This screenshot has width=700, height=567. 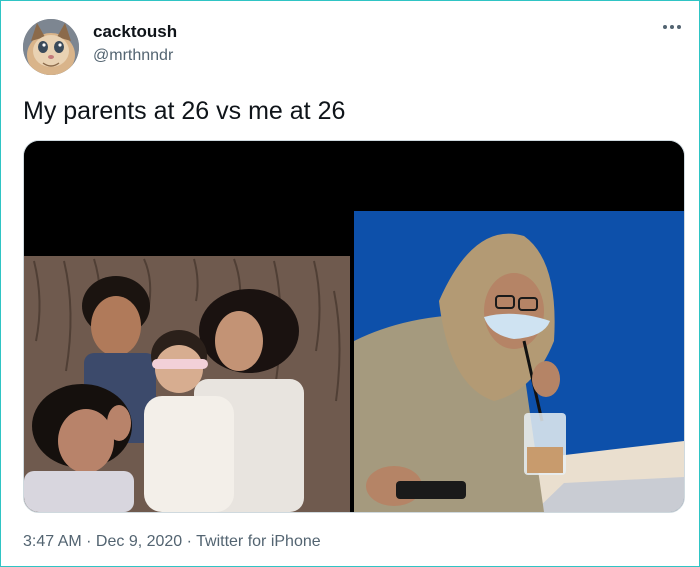 I want to click on more-options-button, so click(x=672, y=27).